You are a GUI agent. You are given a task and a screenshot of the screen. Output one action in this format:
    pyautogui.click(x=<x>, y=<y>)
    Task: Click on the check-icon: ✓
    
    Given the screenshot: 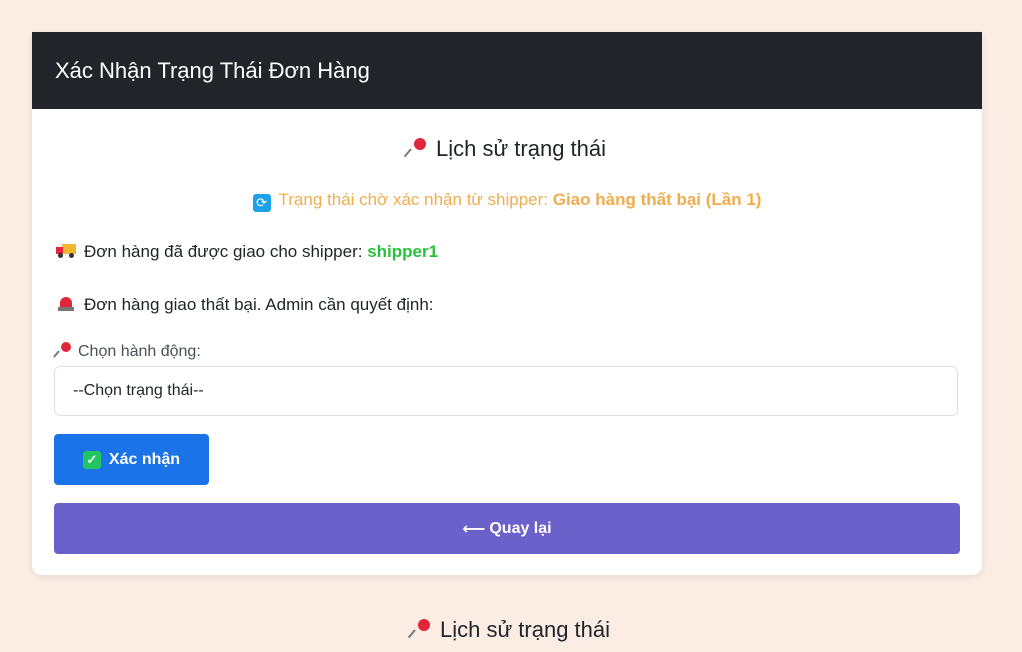 What is the action you would take?
    pyautogui.click(x=91, y=459)
    